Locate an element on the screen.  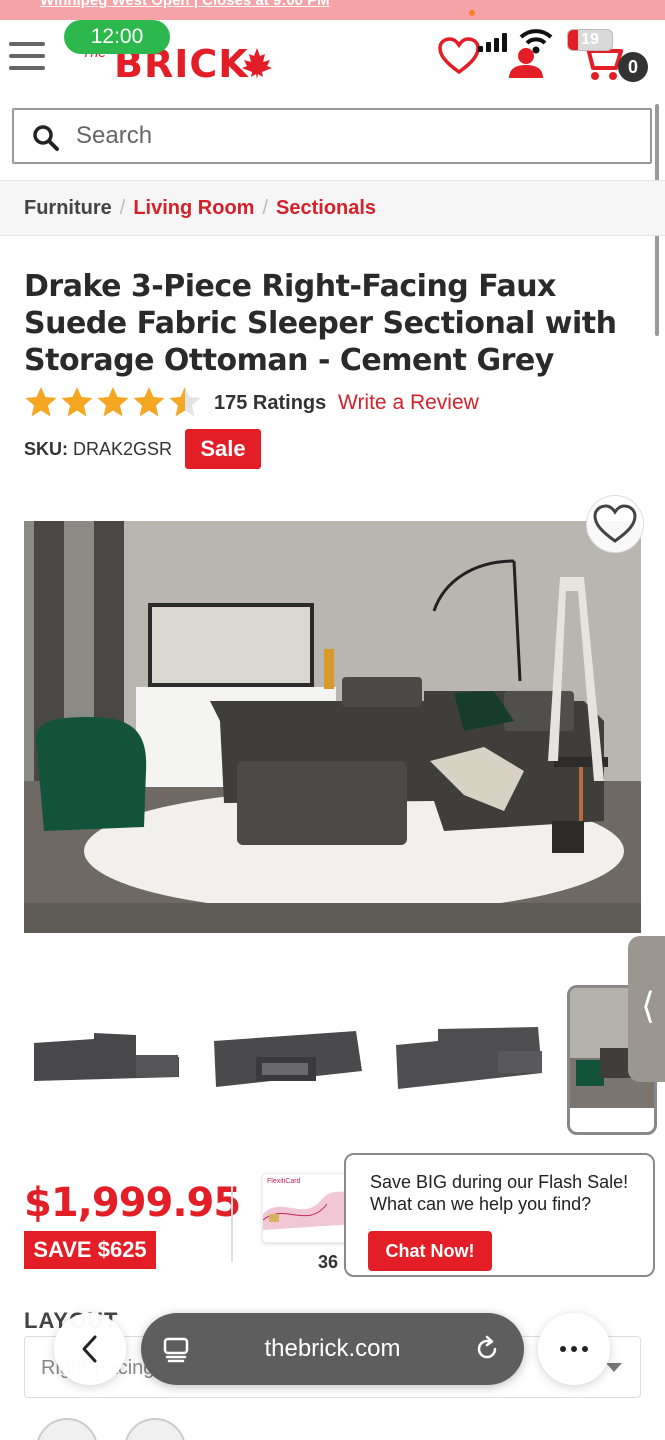
add-to-wishlist-button is located at coordinates (615, 524).